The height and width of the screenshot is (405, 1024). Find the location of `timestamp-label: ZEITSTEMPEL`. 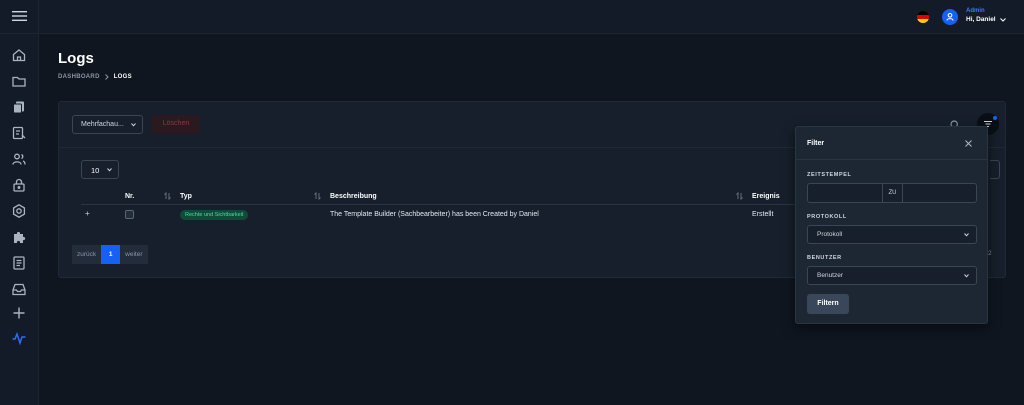

timestamp-label: ZEITSTEMPEL is located at coordinates (829, 175).